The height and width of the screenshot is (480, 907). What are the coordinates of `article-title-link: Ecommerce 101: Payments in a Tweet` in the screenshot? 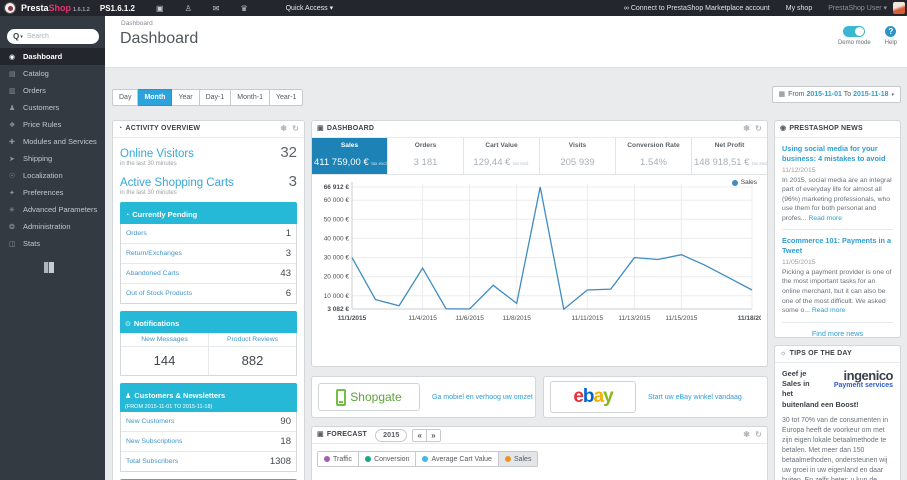 It's located at (837, 246).